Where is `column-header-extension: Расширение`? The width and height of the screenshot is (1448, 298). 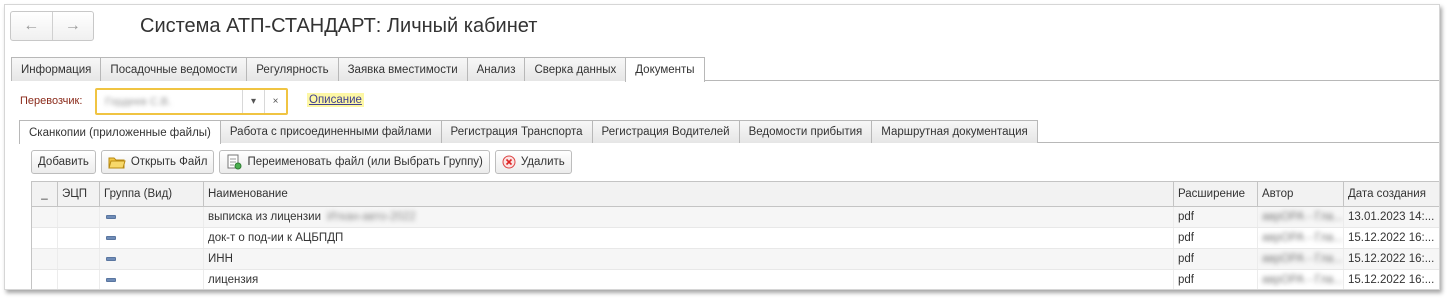 column-header-extension: Расширение is located at coordinates (1216, 194).